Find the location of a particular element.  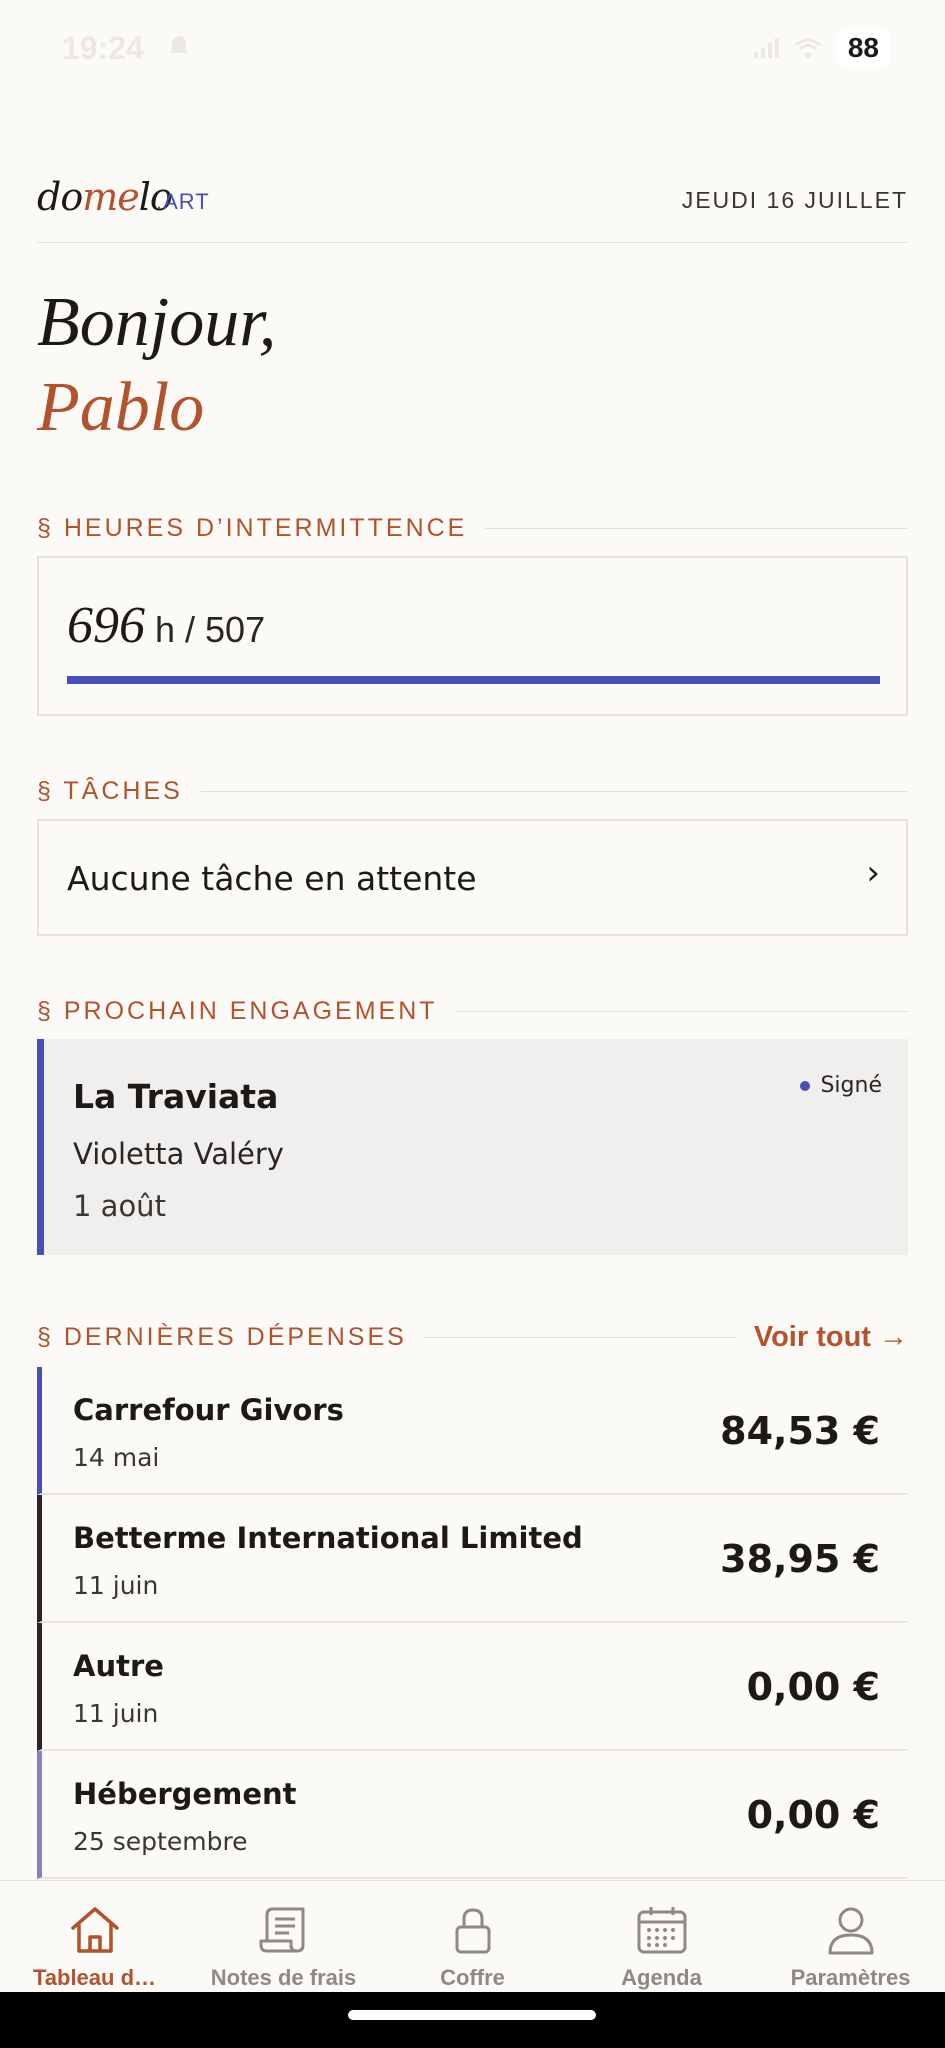

expense-amount: 38,95 € is located at coordinates (800, 1559).